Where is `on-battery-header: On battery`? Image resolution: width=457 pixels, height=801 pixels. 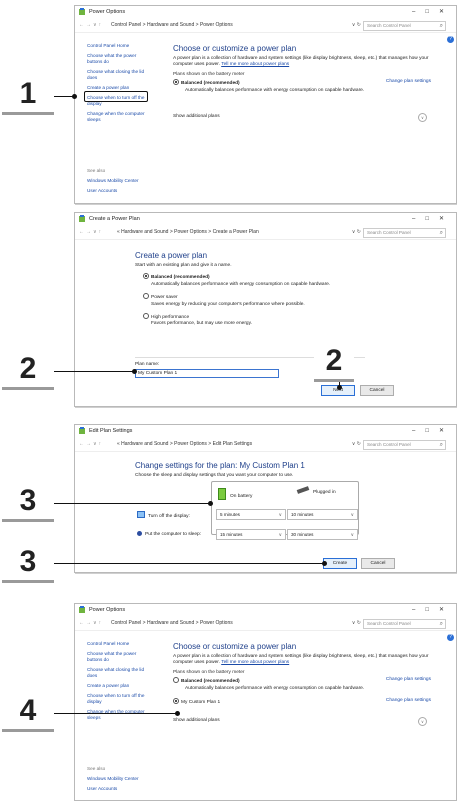 on-battery-header: On battery is located at coordinates (235, 494).